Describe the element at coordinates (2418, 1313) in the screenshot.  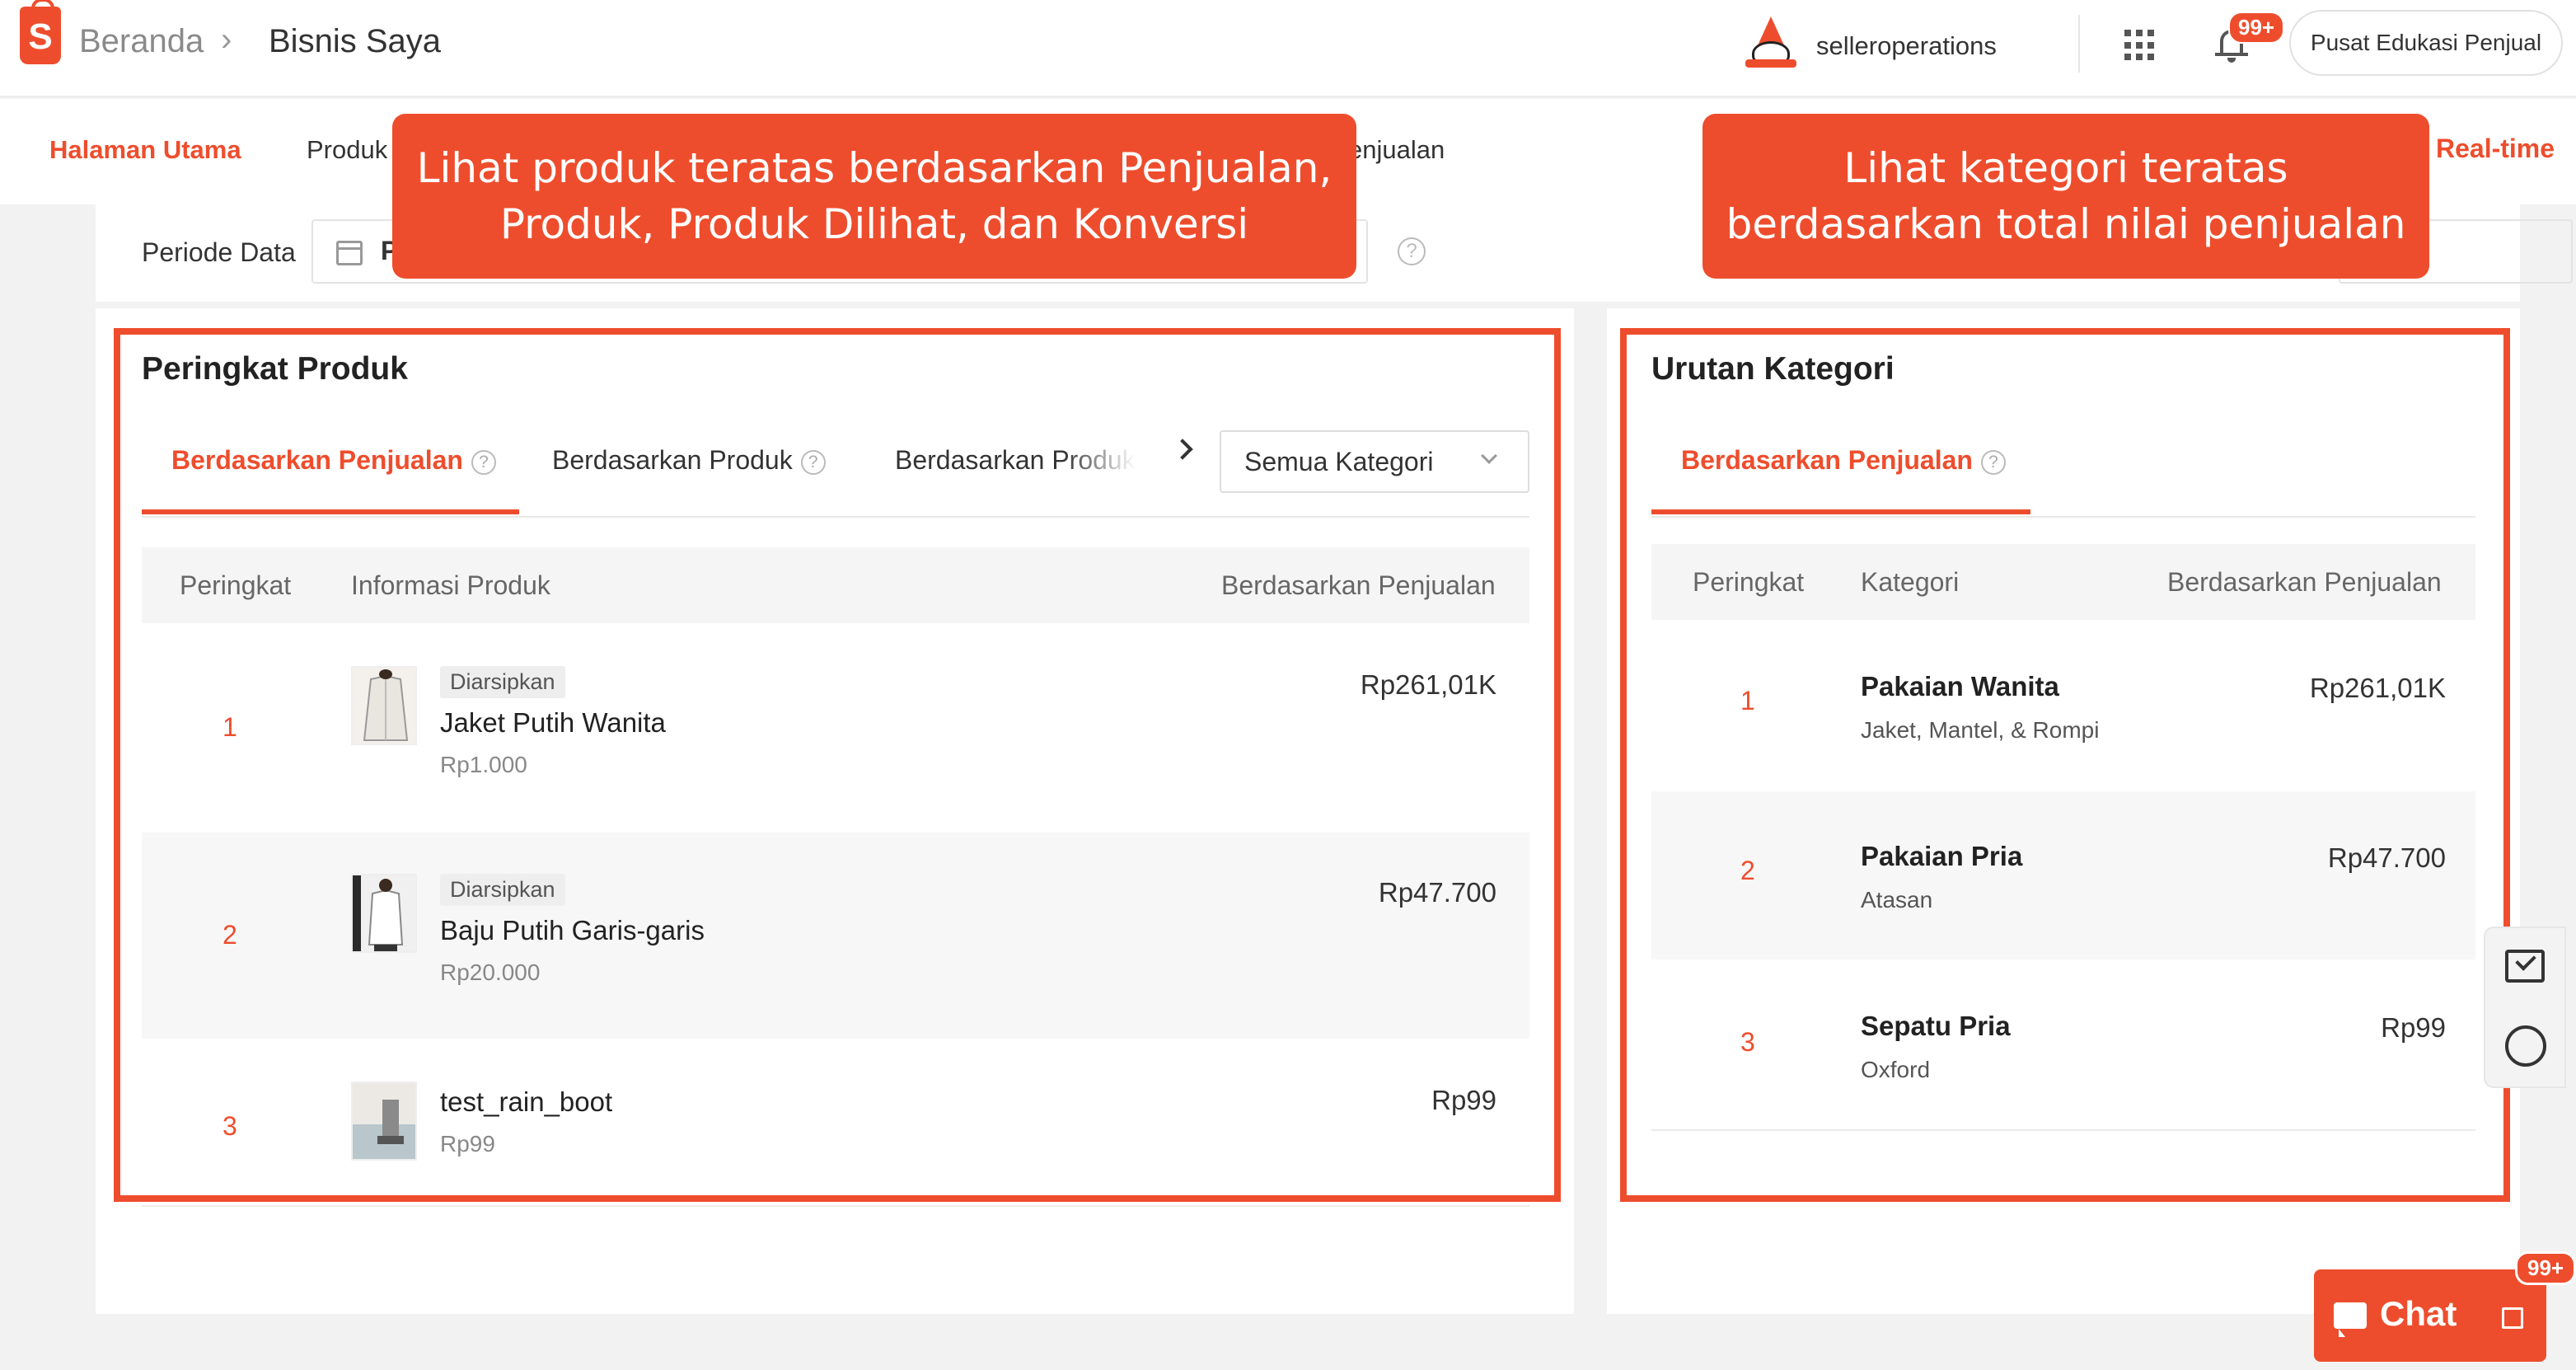
I see `chat-label: Chat` at that location.